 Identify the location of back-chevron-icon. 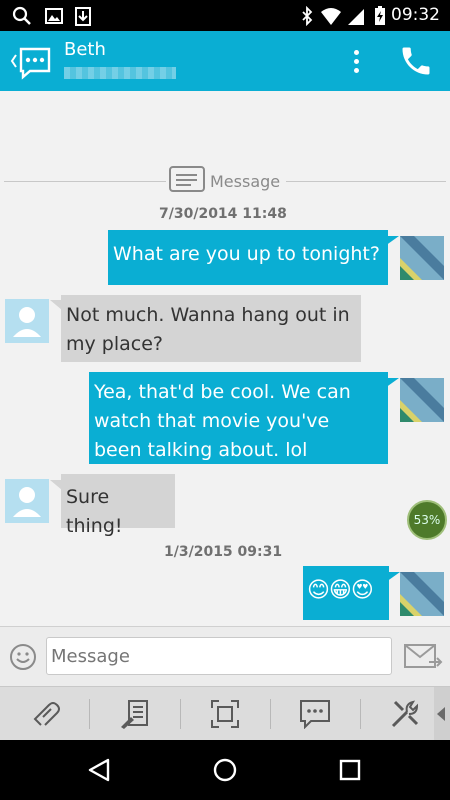
(13, 61).